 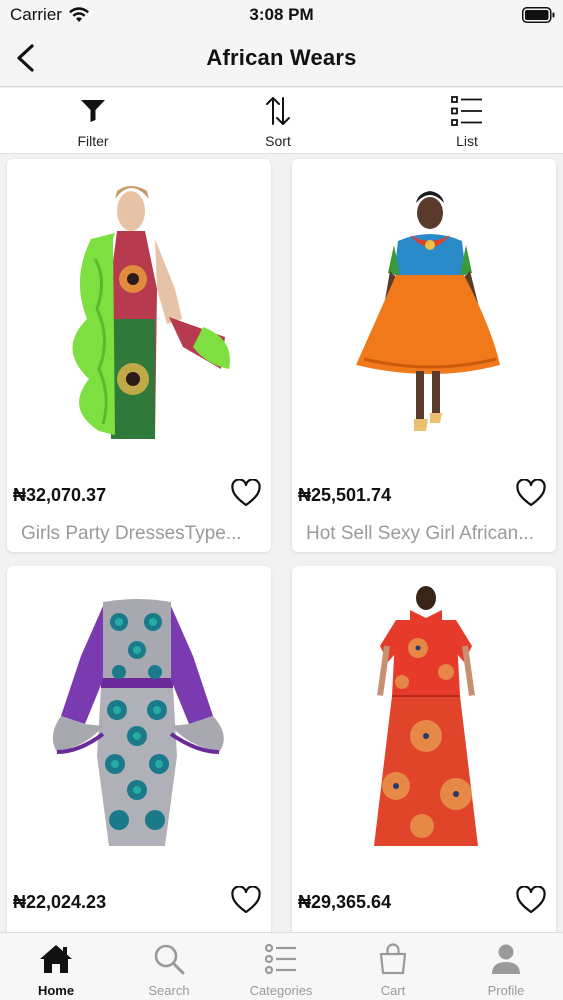 What do you see at coordinates (278, 111) in the screenshot?
I see `sort-icon` at bounding box center [278, 111].